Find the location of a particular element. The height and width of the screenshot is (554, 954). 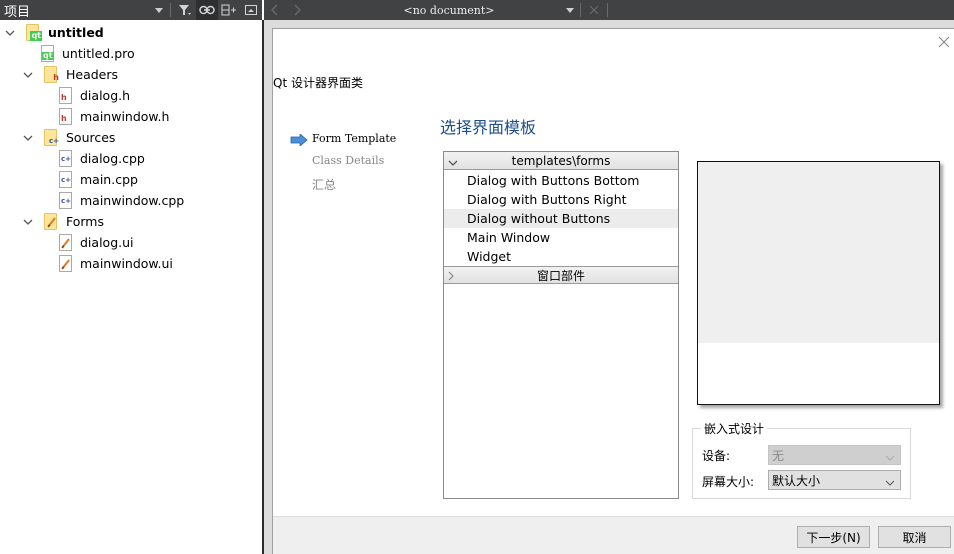

close-document-icon is located at coordinates (594, 10).